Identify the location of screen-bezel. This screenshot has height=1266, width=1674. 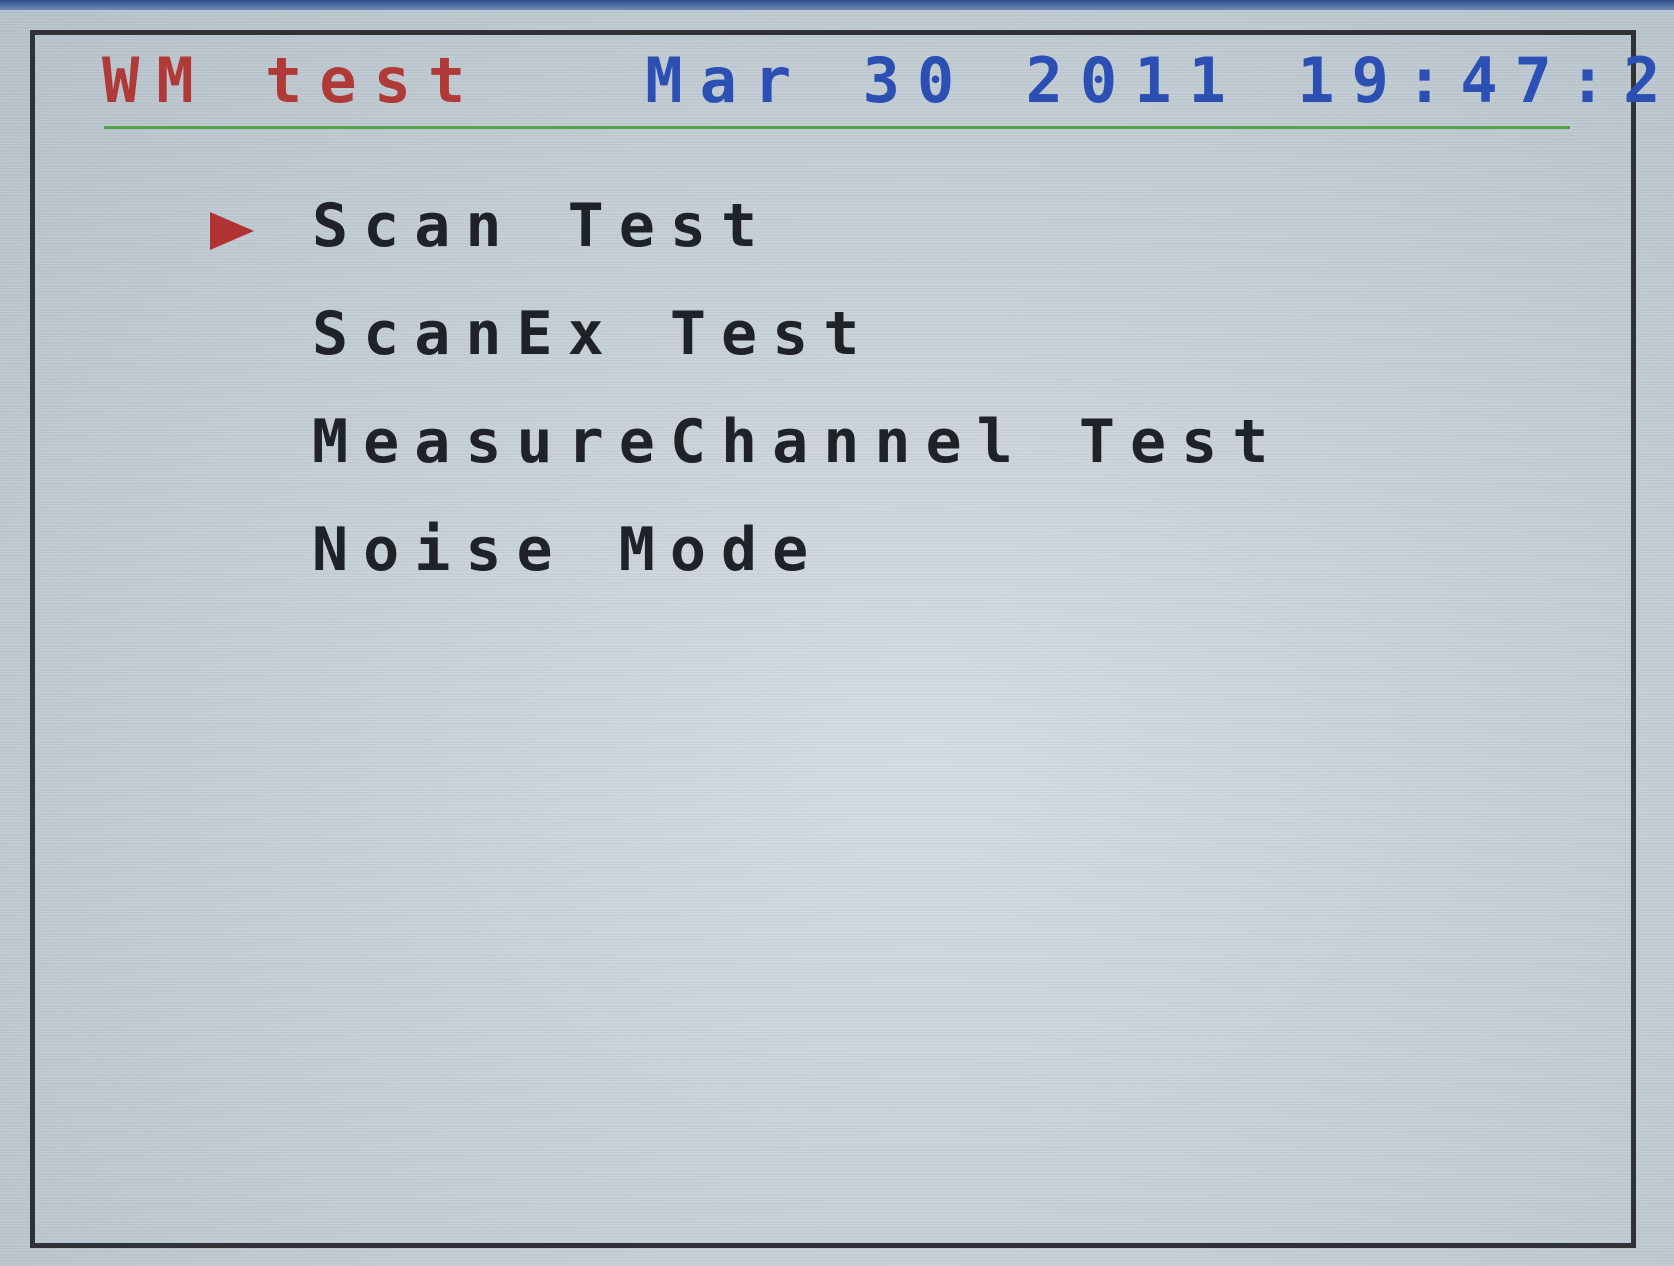
(837, 5).